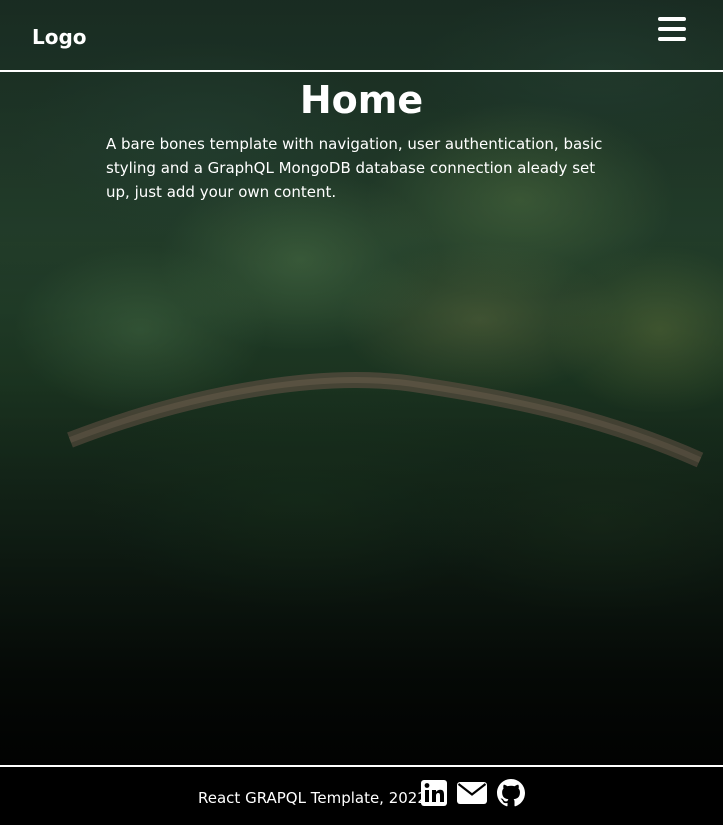 The image size is (723, 825). I want to click on email-icon, so click(472, 795).